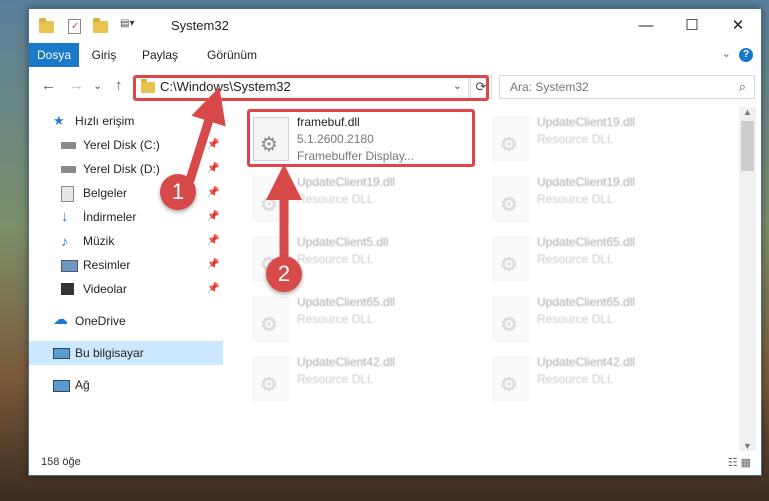 This screenshot has width=769, height=501. I want to click on quick-access-toolbar: ✓ ▤▾, so click(91, 26).